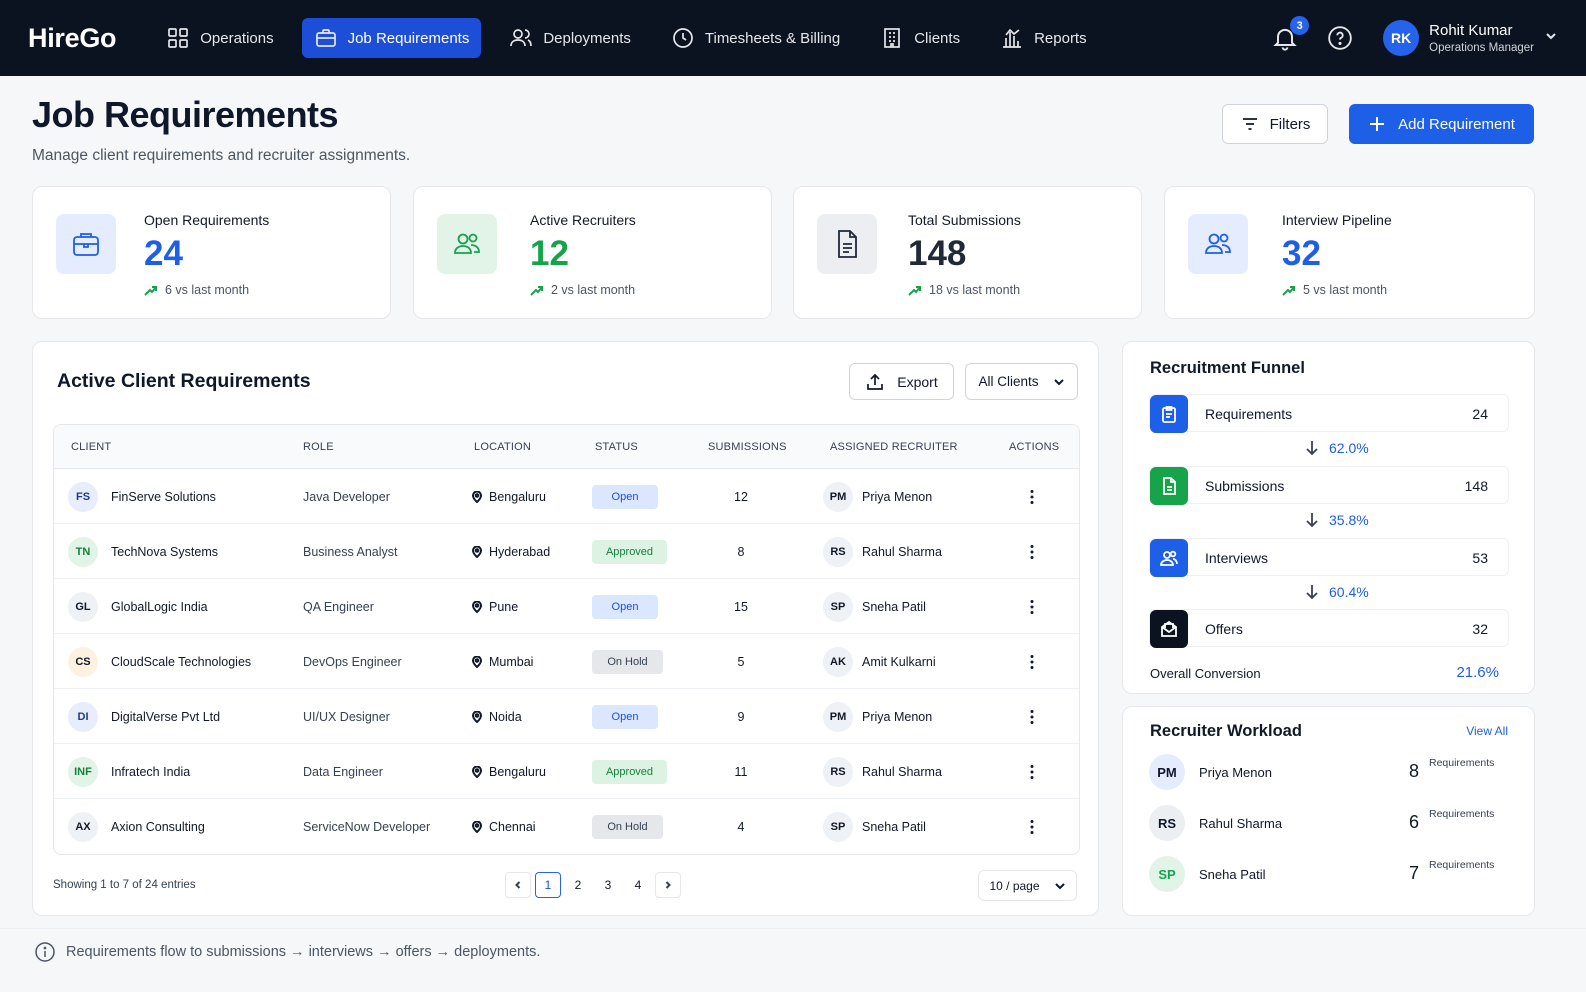 The width and height of the screenshot is (1586, 992). What do you see at coordinates (91, 447) in the screenshot?
I see `column-header: CLIENT` at bounding box center [91, 447].